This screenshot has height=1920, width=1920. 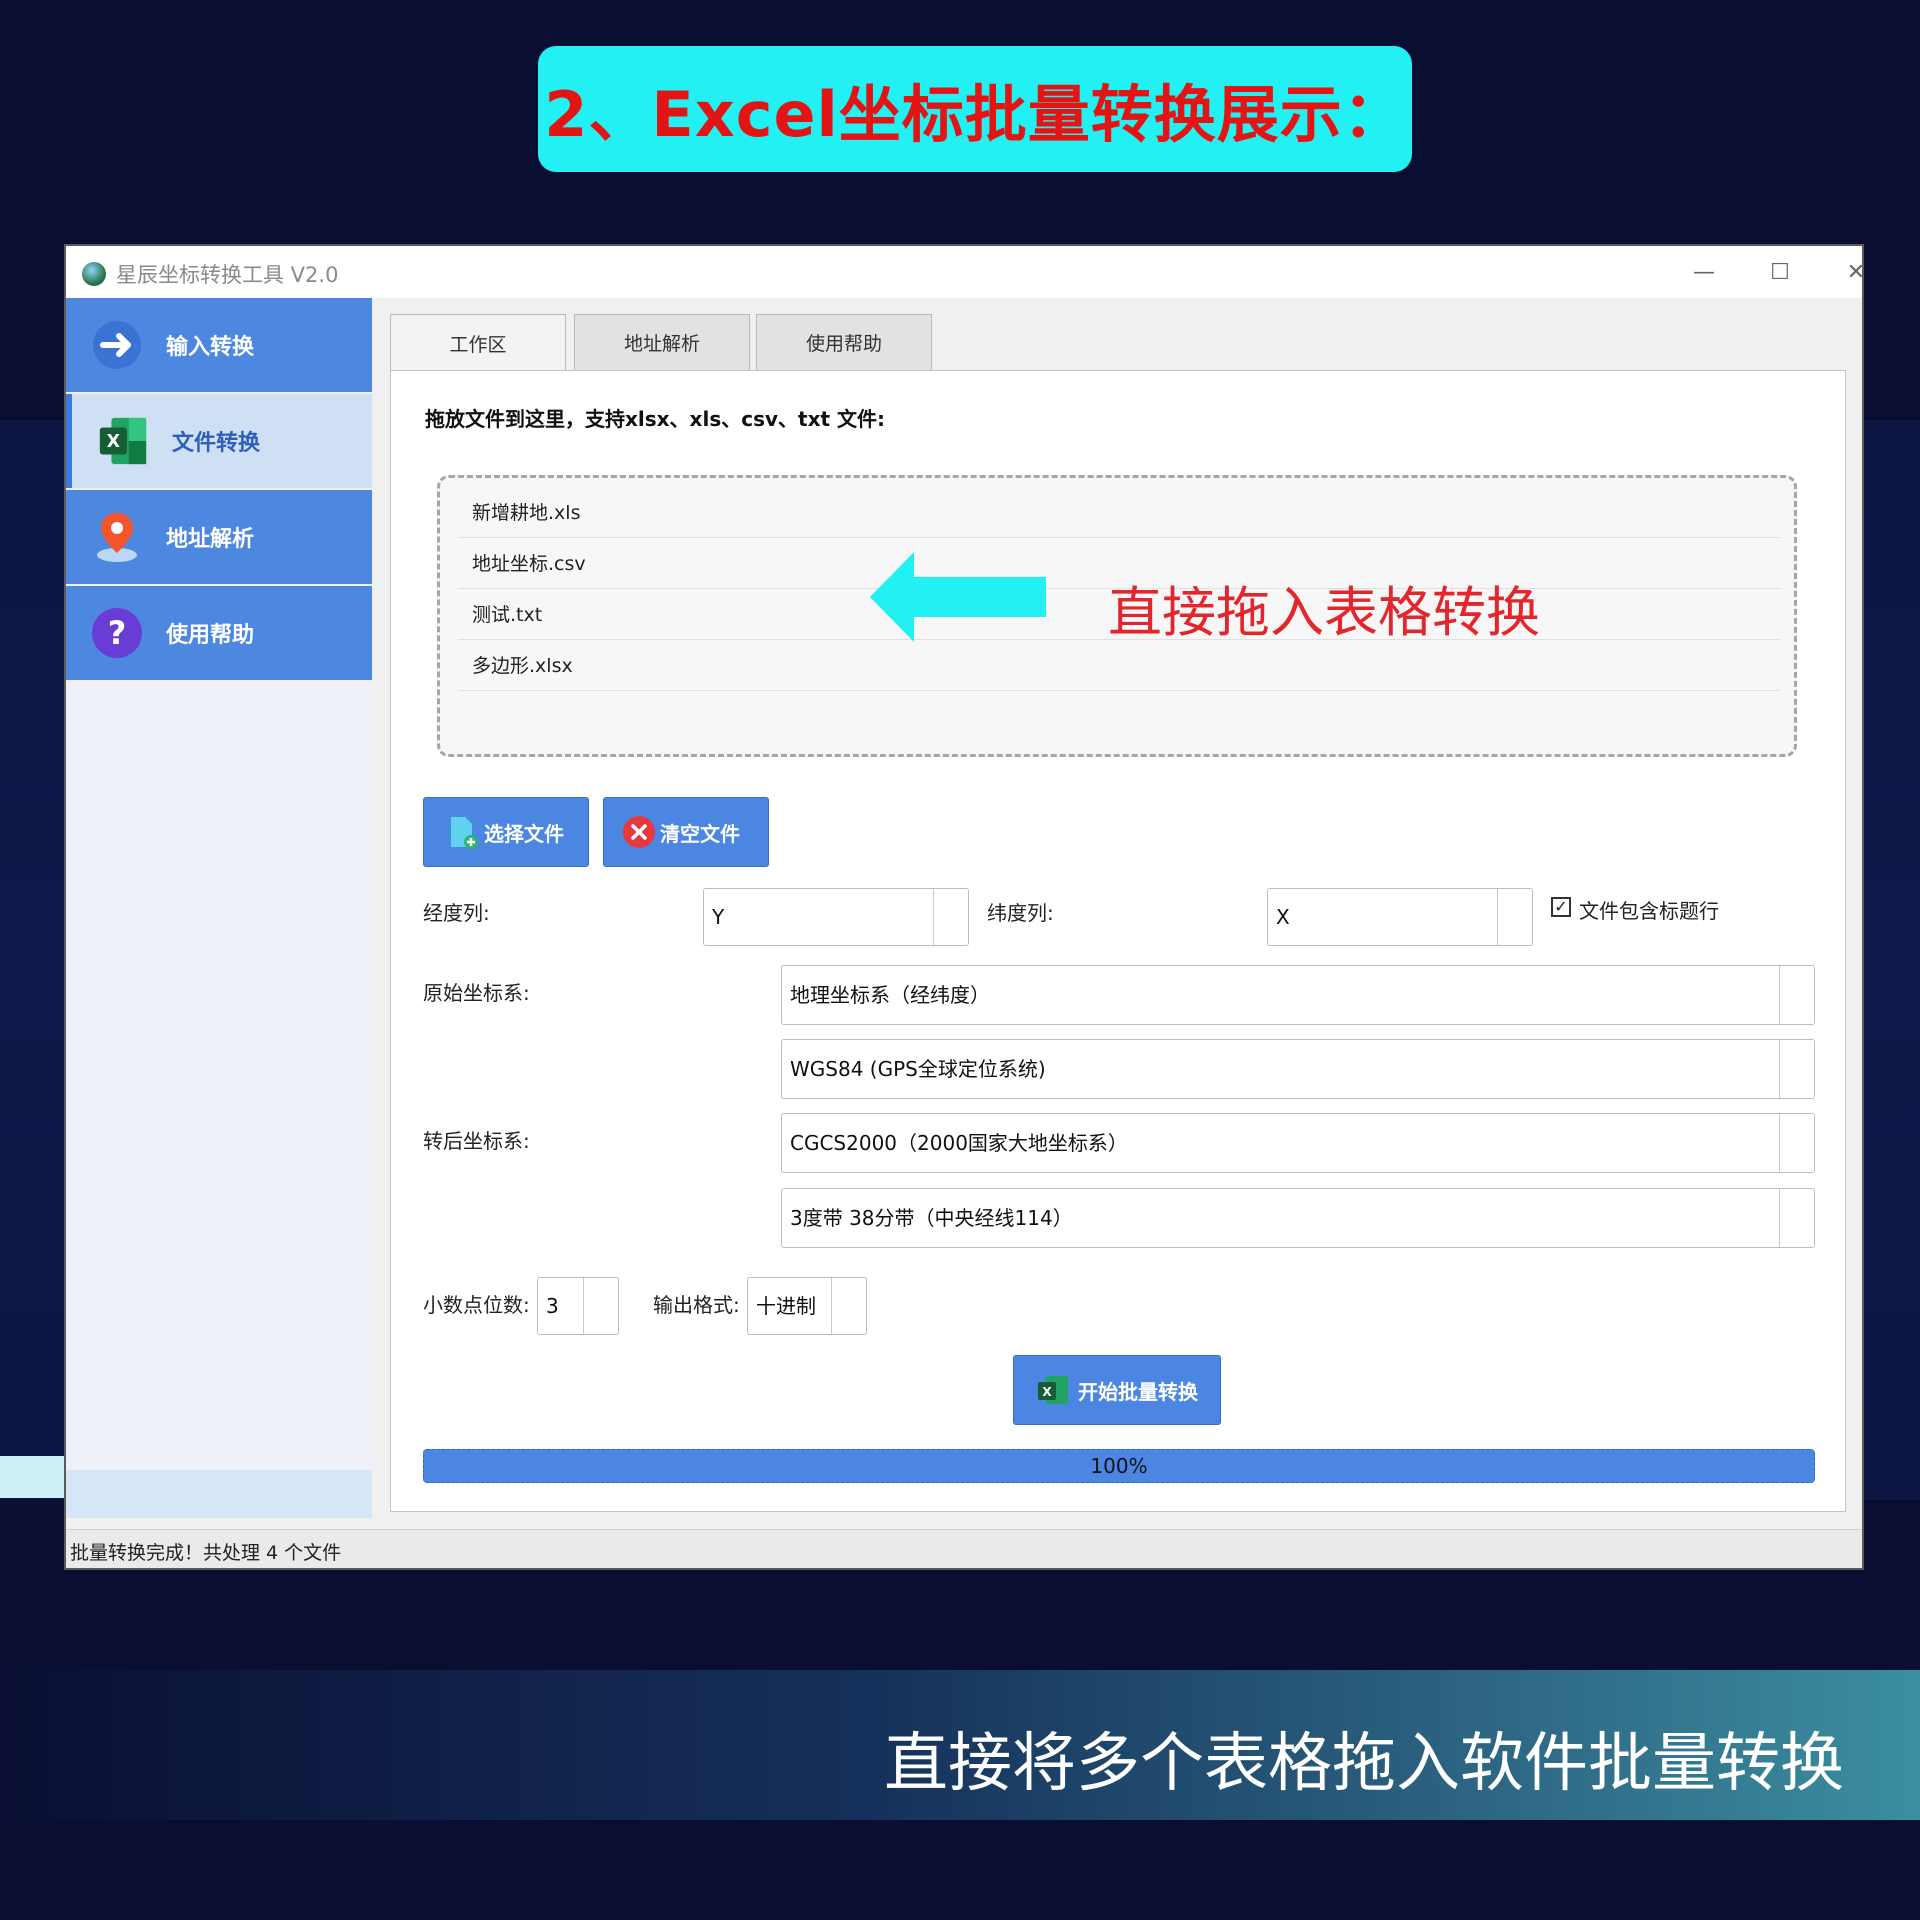 I want to click on target-crs-label: 转后坐标系:, so click(x=476, y=1141).